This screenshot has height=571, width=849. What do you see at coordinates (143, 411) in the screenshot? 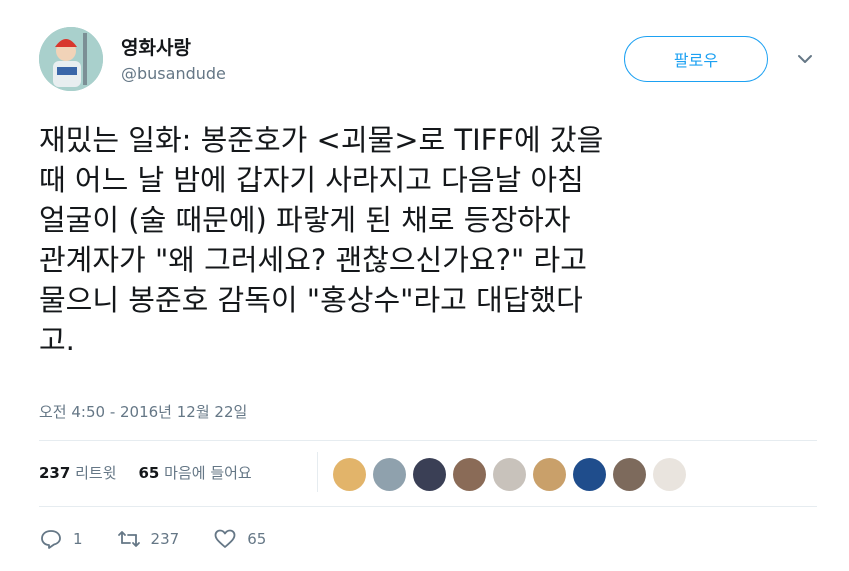
I see `tweet-timestamp: 오전 4:50 - 2016년 12월 22일` at bounding box center [143, 411].